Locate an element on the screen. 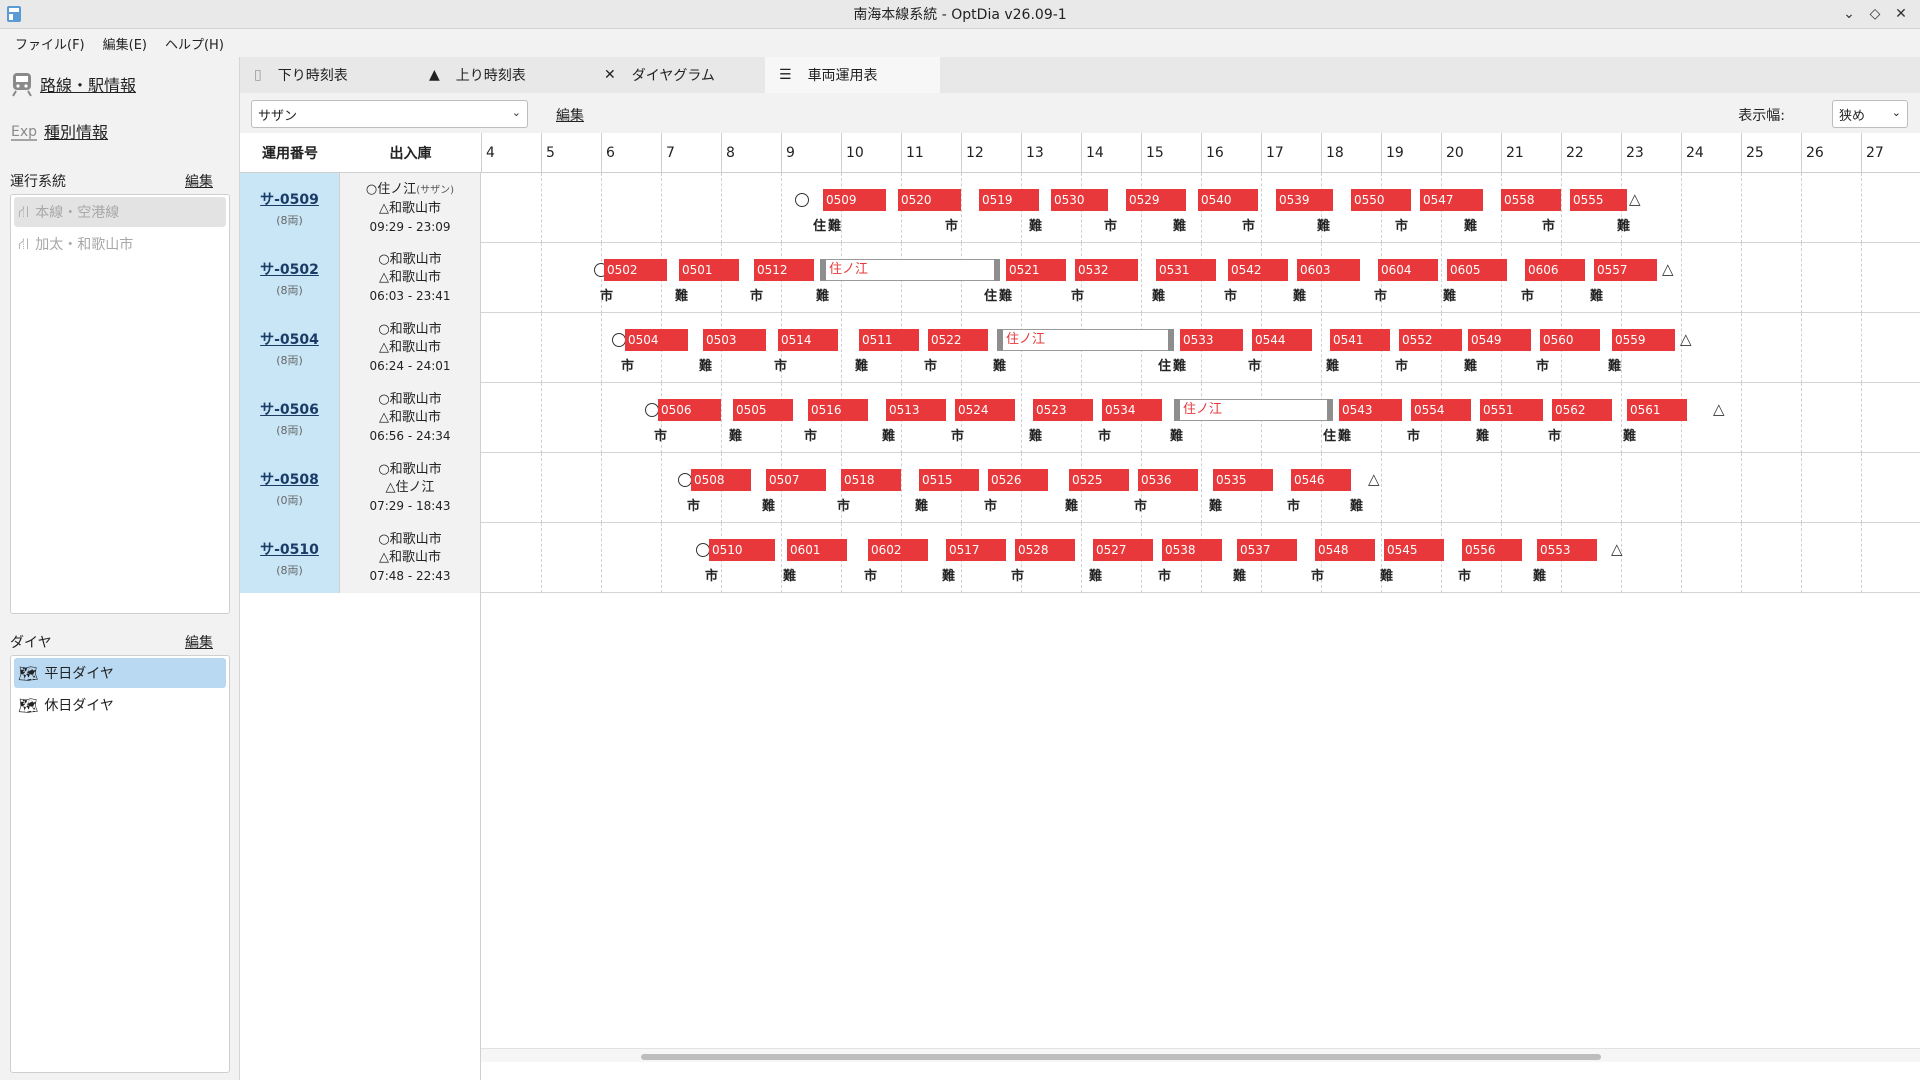 The height and width of the screenshot is (1080, 1920). close-icon: ✕ is located at coordinates (1901, 14).